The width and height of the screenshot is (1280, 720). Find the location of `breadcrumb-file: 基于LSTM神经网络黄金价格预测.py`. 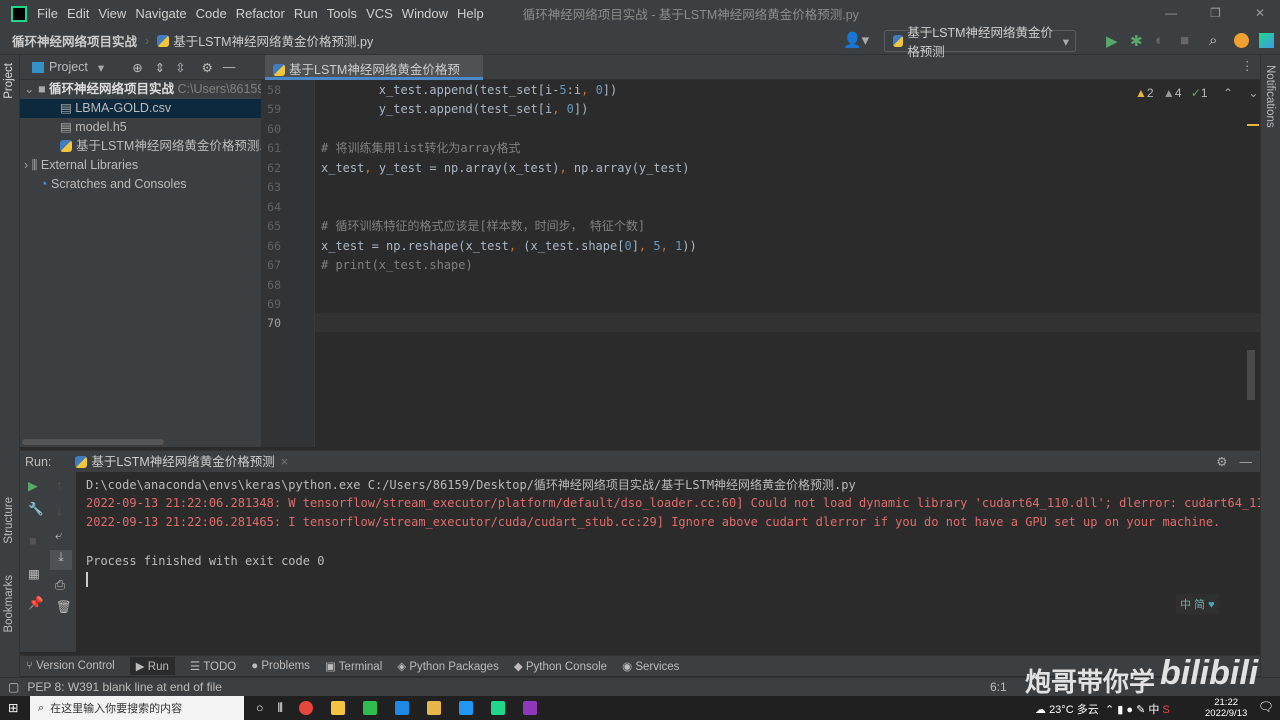

breadcrumb-file: 基于LSTM神经网络黄金价格预测.py is located at coordinates (273, 40).